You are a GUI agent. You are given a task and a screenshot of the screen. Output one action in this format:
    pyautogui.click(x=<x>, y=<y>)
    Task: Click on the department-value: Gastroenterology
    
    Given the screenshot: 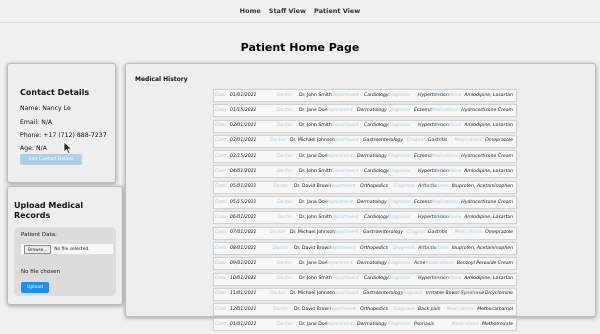 What is the action you would take?
    pyautogui.click(x=383, y=294)
    